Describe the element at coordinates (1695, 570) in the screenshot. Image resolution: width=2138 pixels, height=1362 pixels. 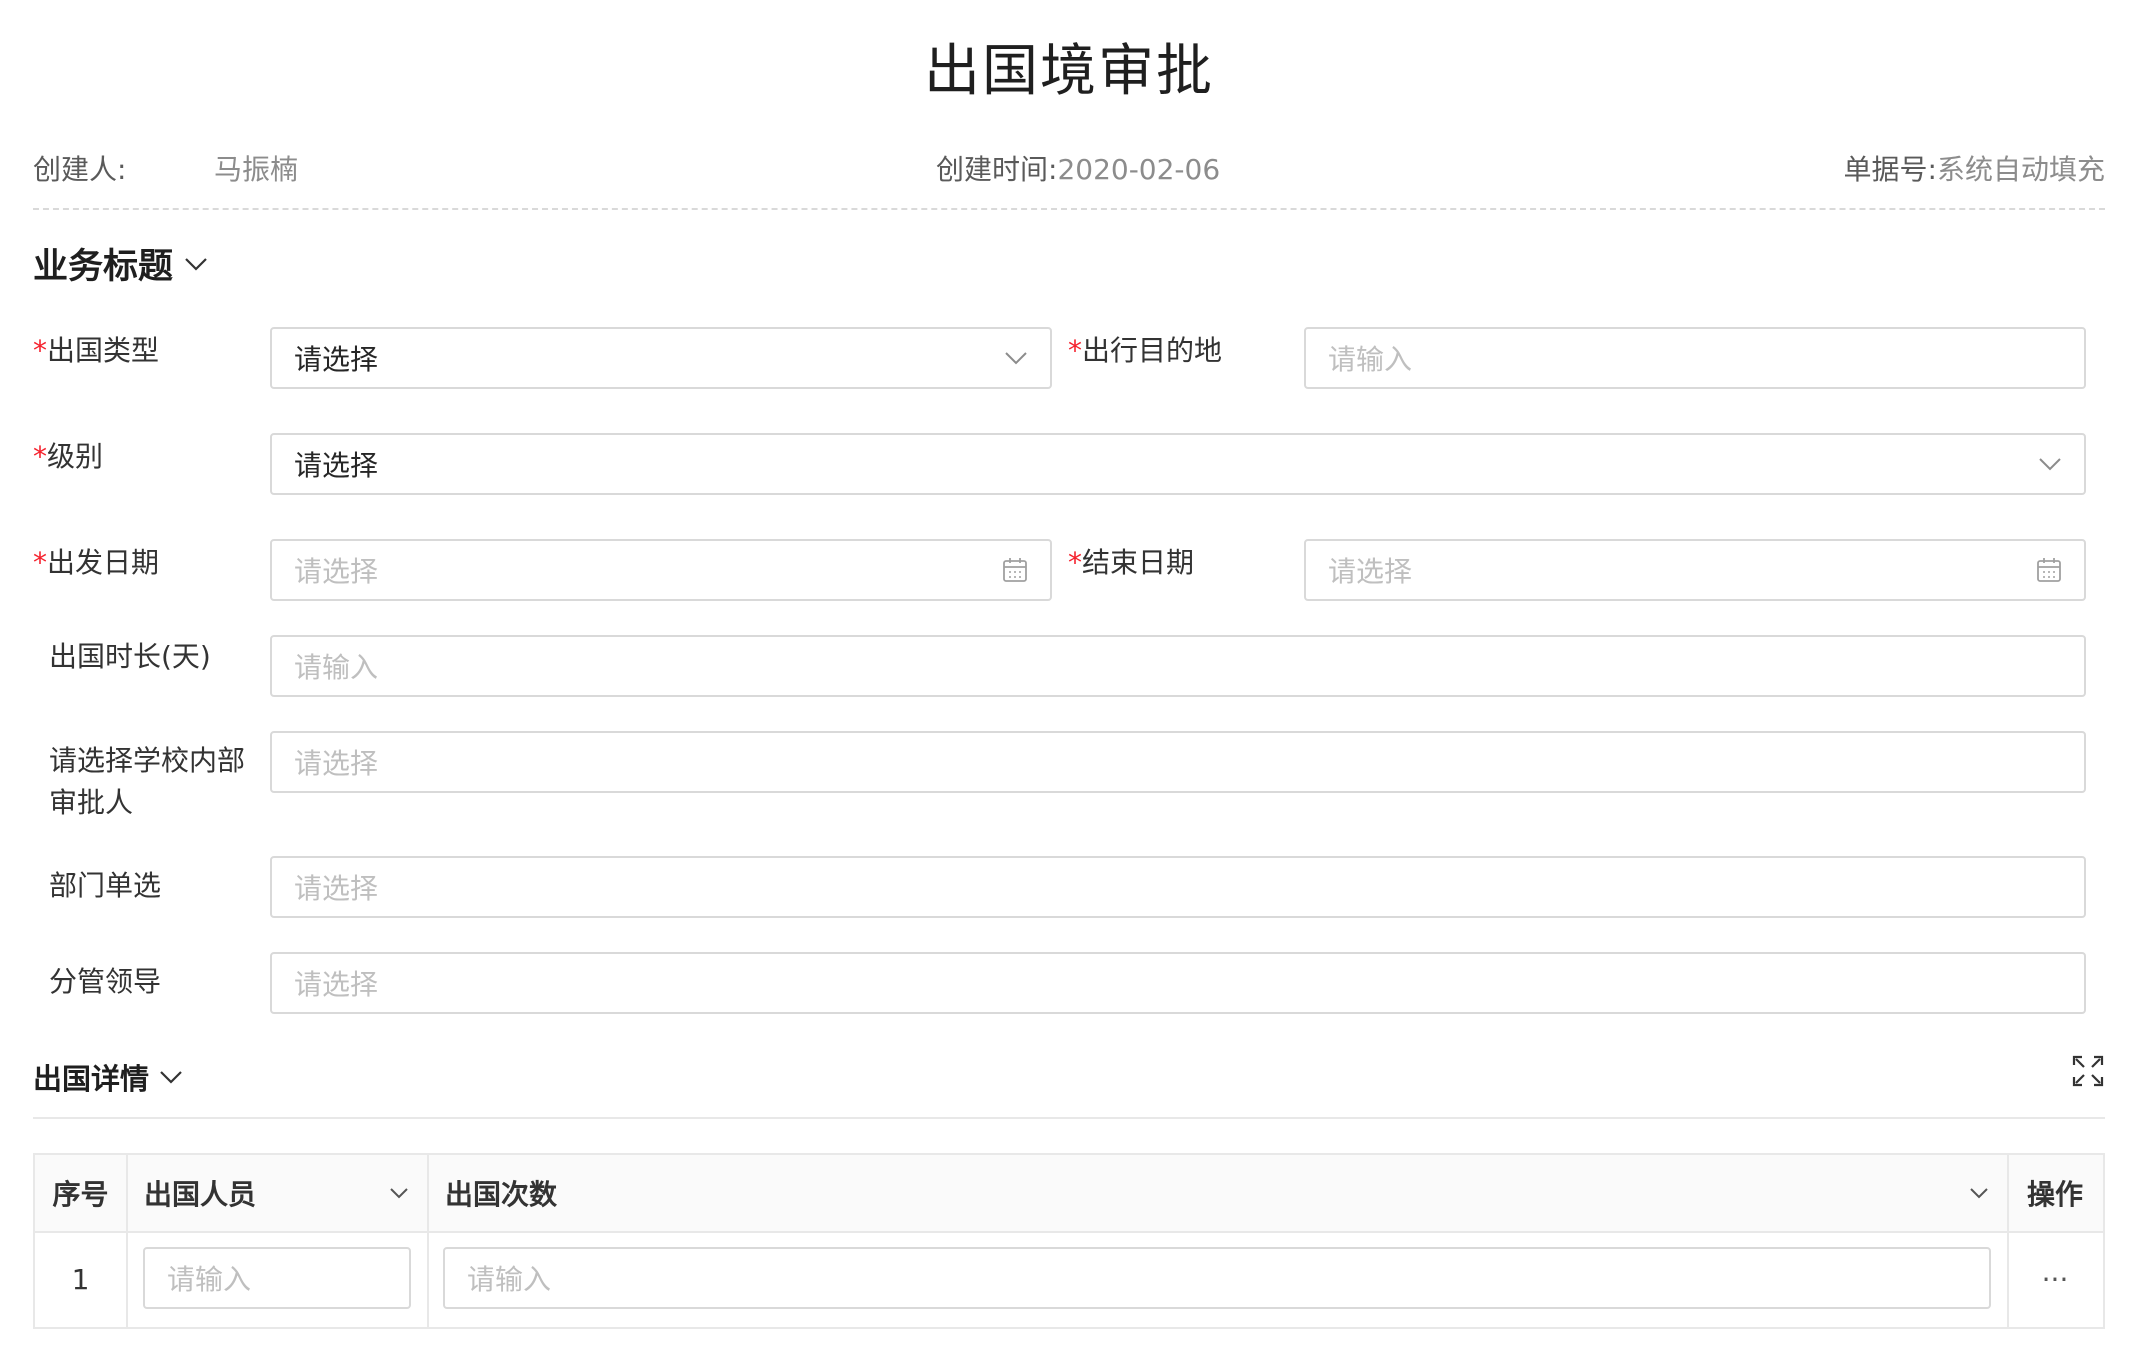
I see `end-date-picker: 请选择` at that location.